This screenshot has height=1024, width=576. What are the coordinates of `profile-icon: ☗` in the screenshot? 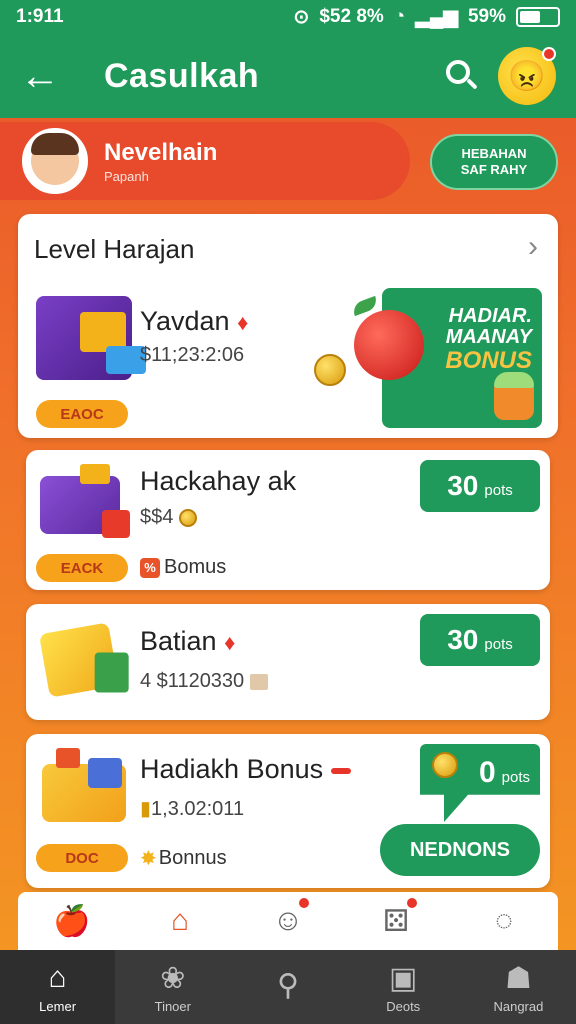 It's located at (518, 978).